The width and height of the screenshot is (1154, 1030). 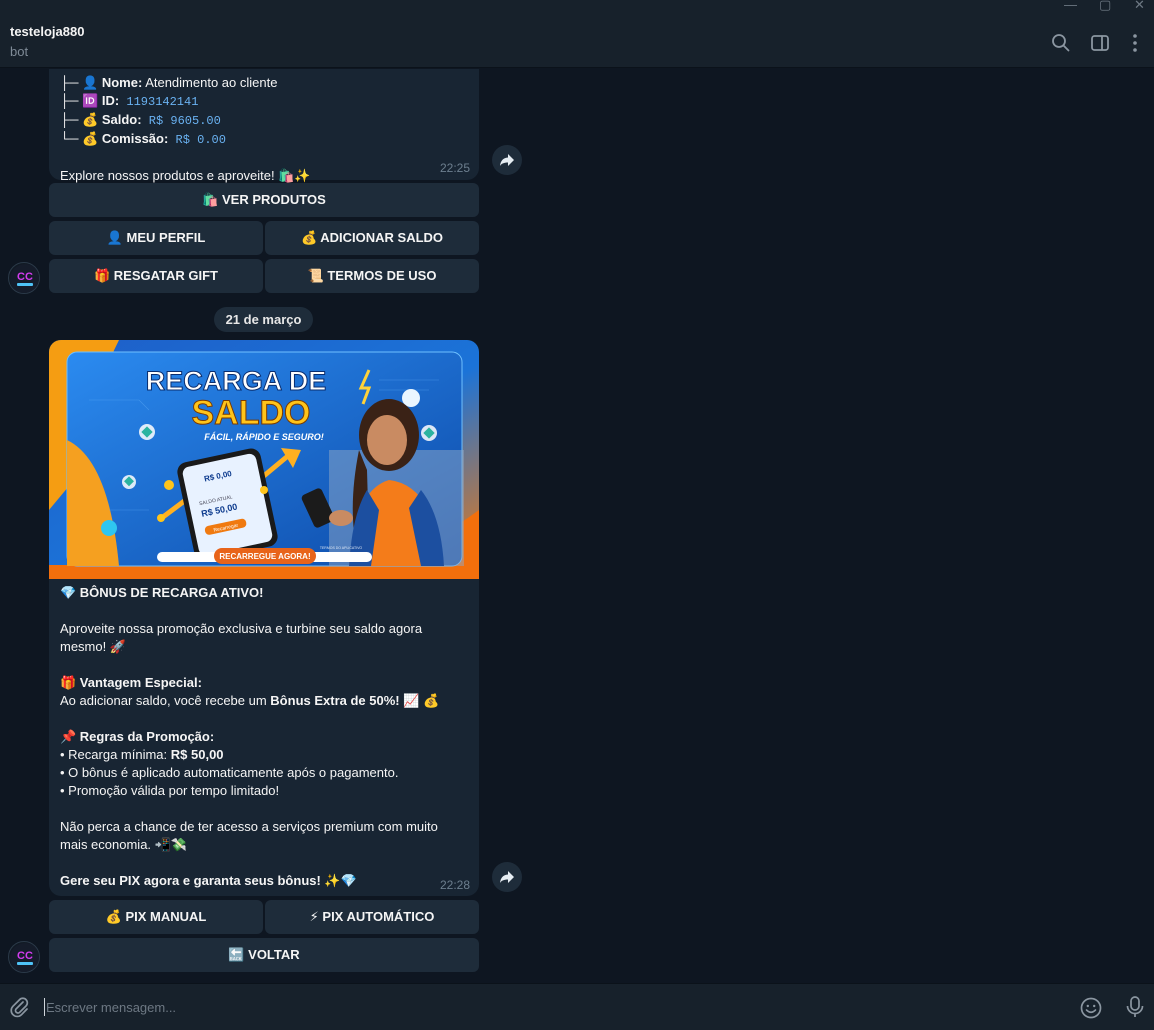 I want to click on profile-line-name: ├─ 👤 Nome: Atendimento ao cliente, so click(x=169, y=82).